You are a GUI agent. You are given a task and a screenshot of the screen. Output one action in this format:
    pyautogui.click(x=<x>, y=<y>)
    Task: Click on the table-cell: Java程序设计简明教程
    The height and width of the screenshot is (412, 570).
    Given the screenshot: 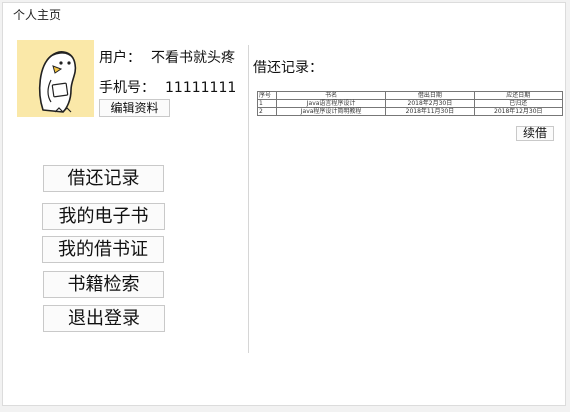 What is the action you would take?
    pyautogui.click(x=331, y=111)
    